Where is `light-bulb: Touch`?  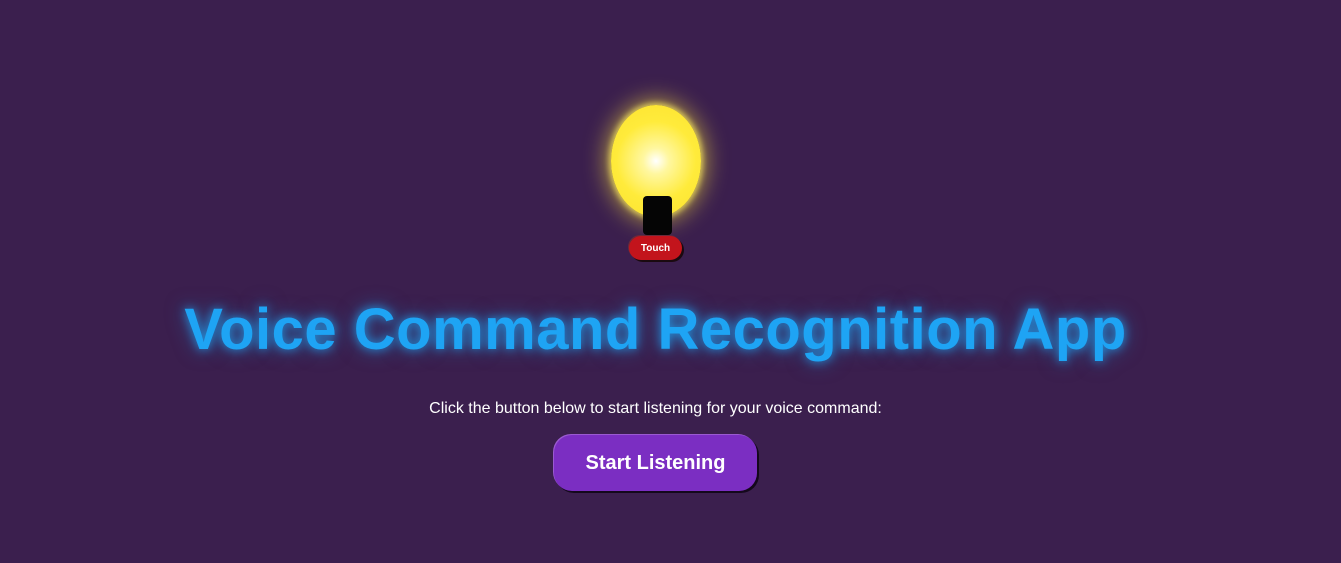 light-bulb: Touch is located at coordinates (656, 185).